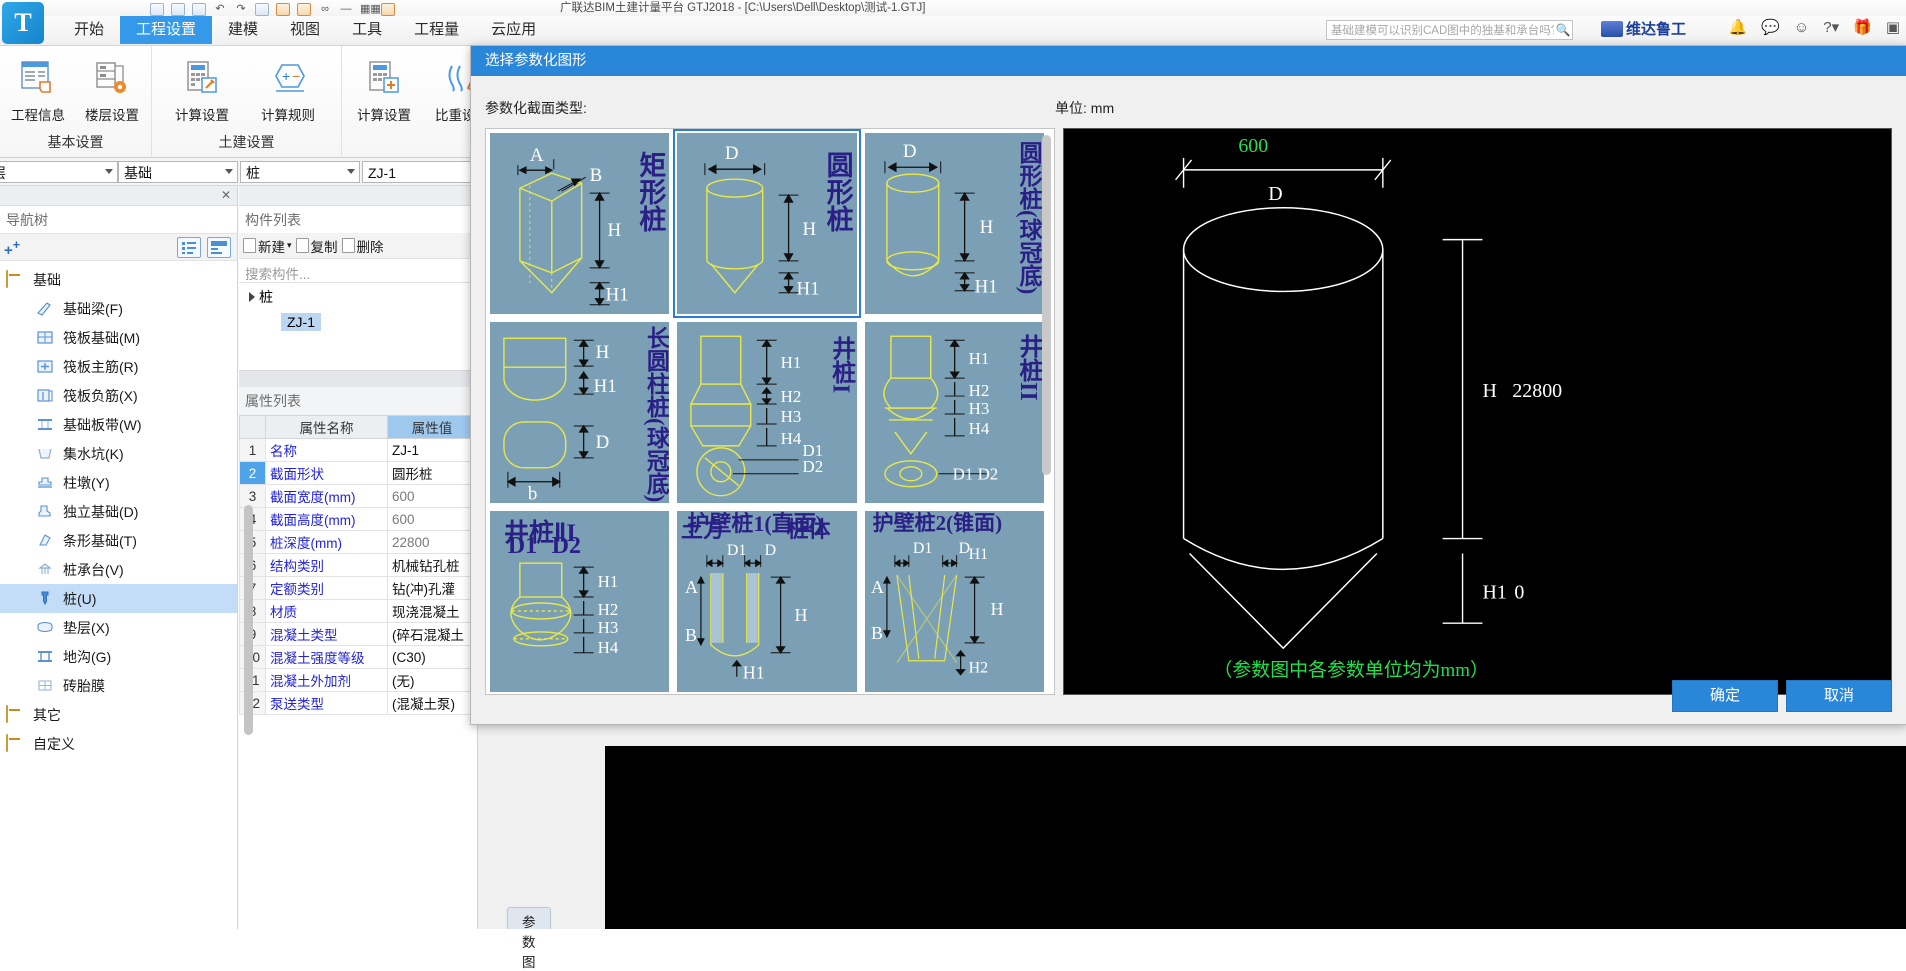  I want to click on ribbon-button-calc-settings: 计算设置, so click(202, 88).